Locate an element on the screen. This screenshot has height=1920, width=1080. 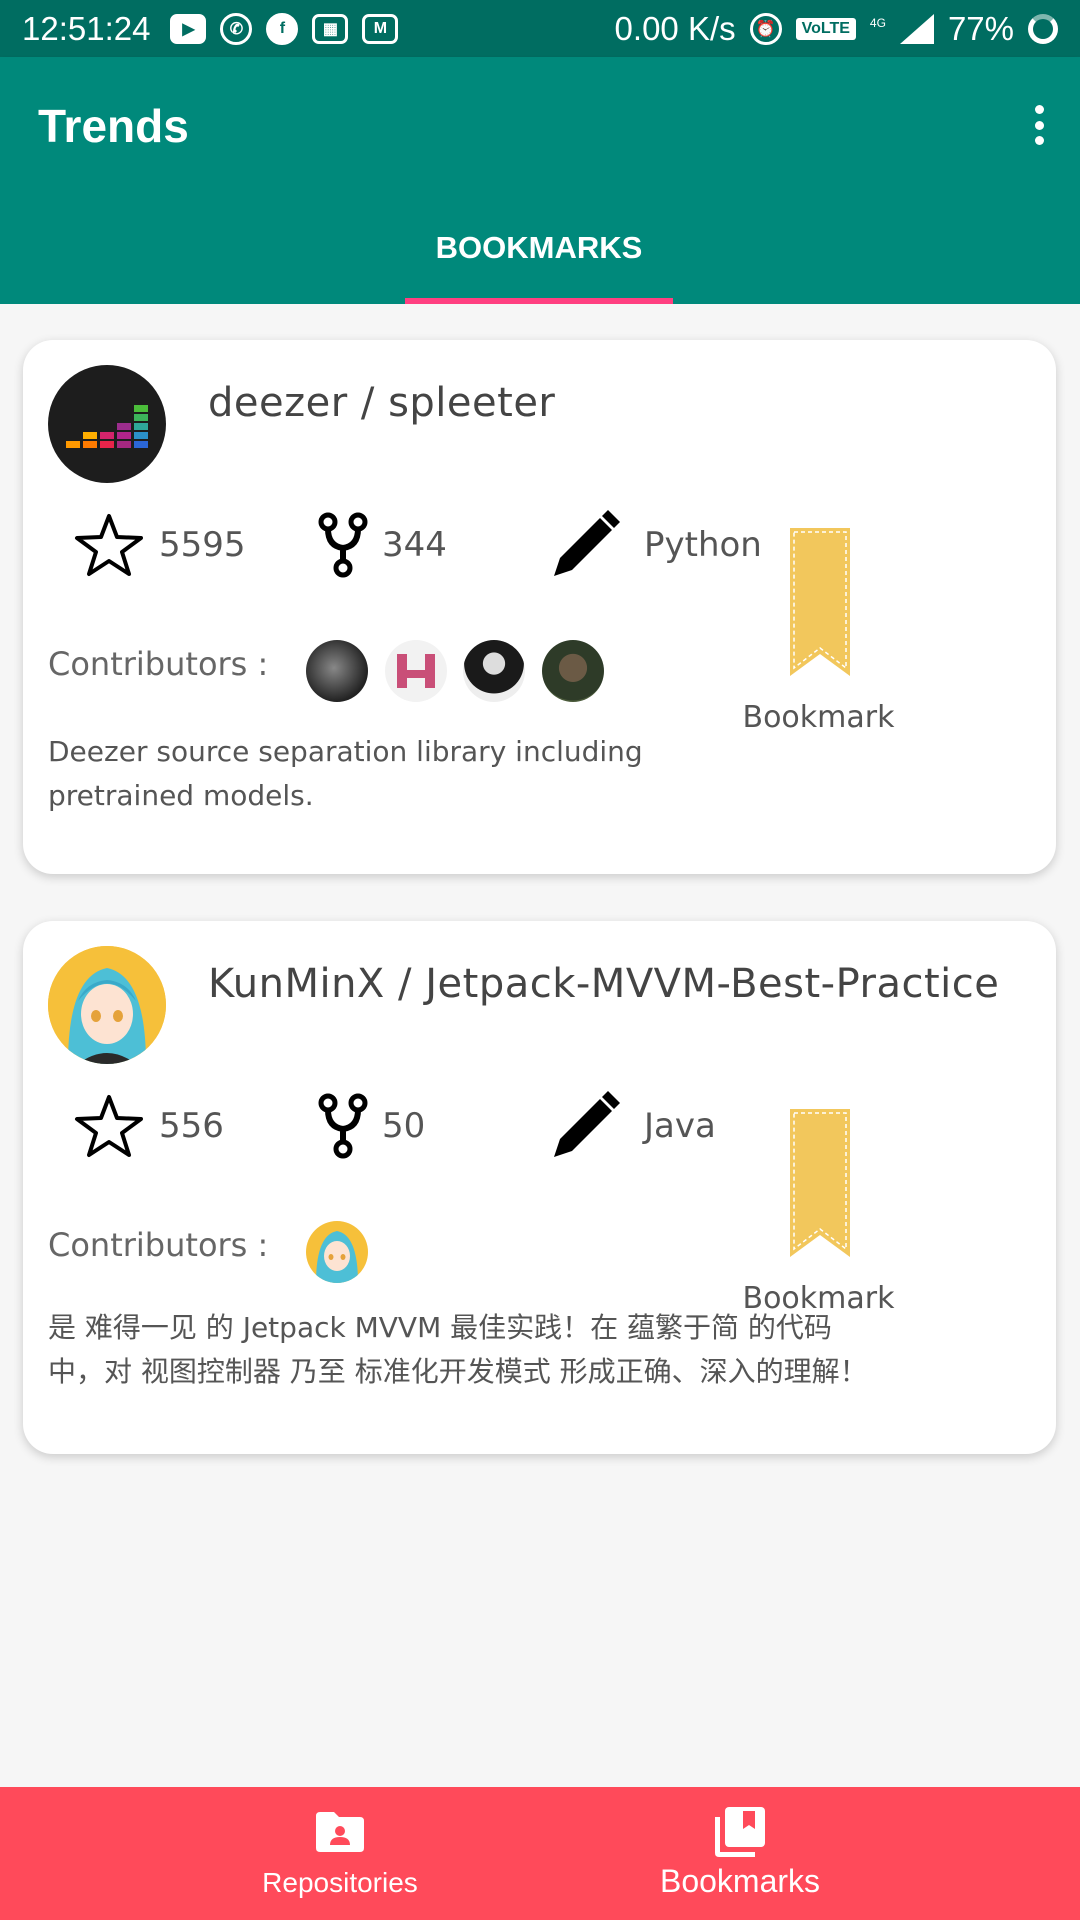
tab-indicator is located at coordinates (539, 301).